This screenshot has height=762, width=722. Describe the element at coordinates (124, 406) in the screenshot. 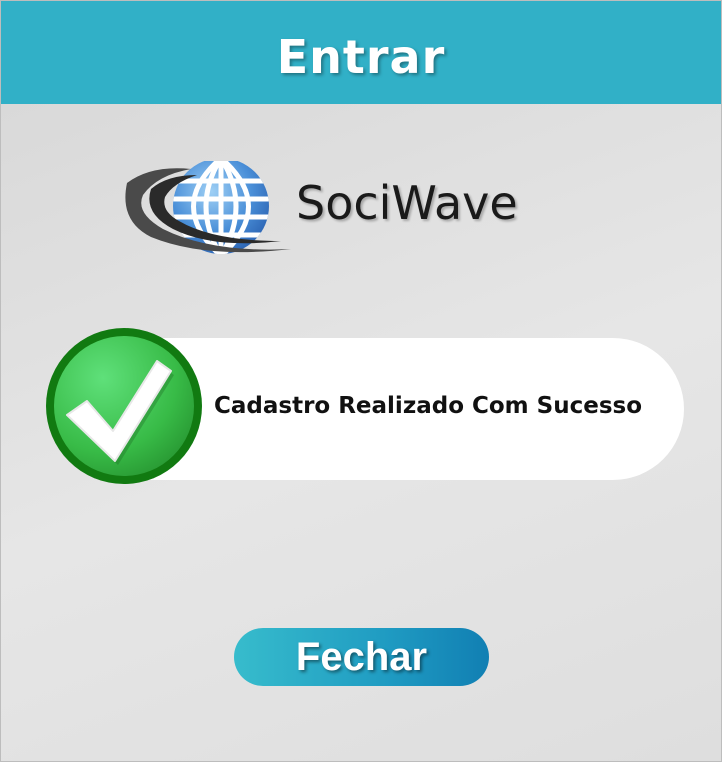

I see `checkmark-icon` at that location.